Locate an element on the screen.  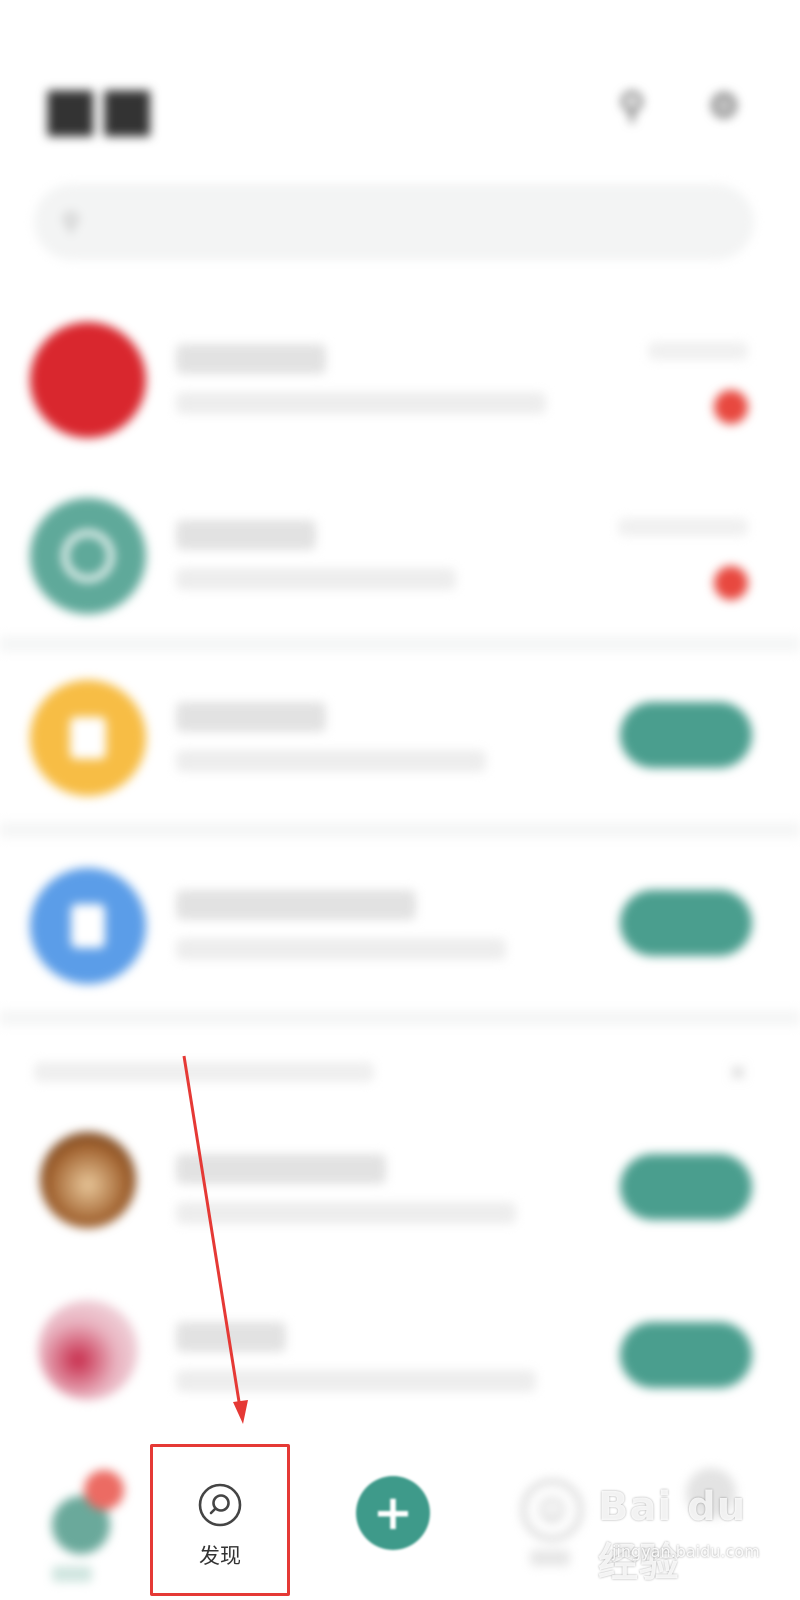
compass-search-icon is located at coordinates (220, 1505).